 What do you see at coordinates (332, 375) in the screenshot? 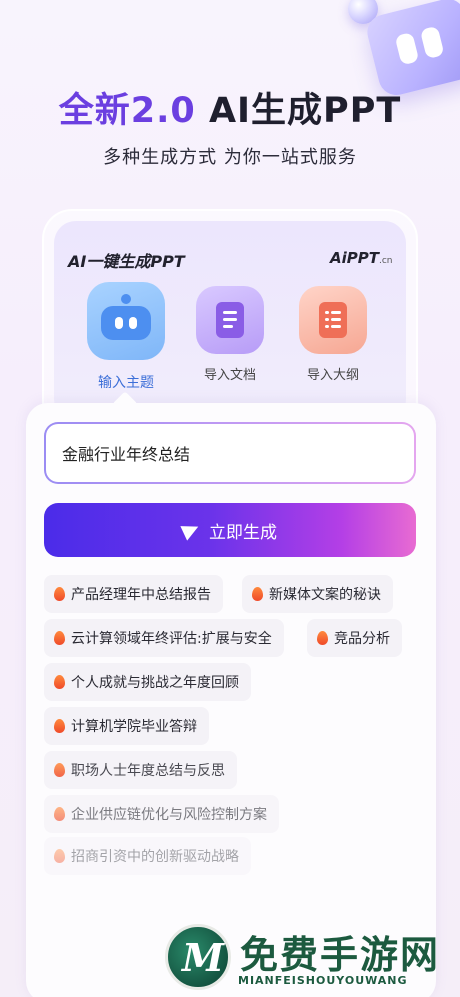
I see `mode-label: 导入大纲` at bounding box center [332, 375].